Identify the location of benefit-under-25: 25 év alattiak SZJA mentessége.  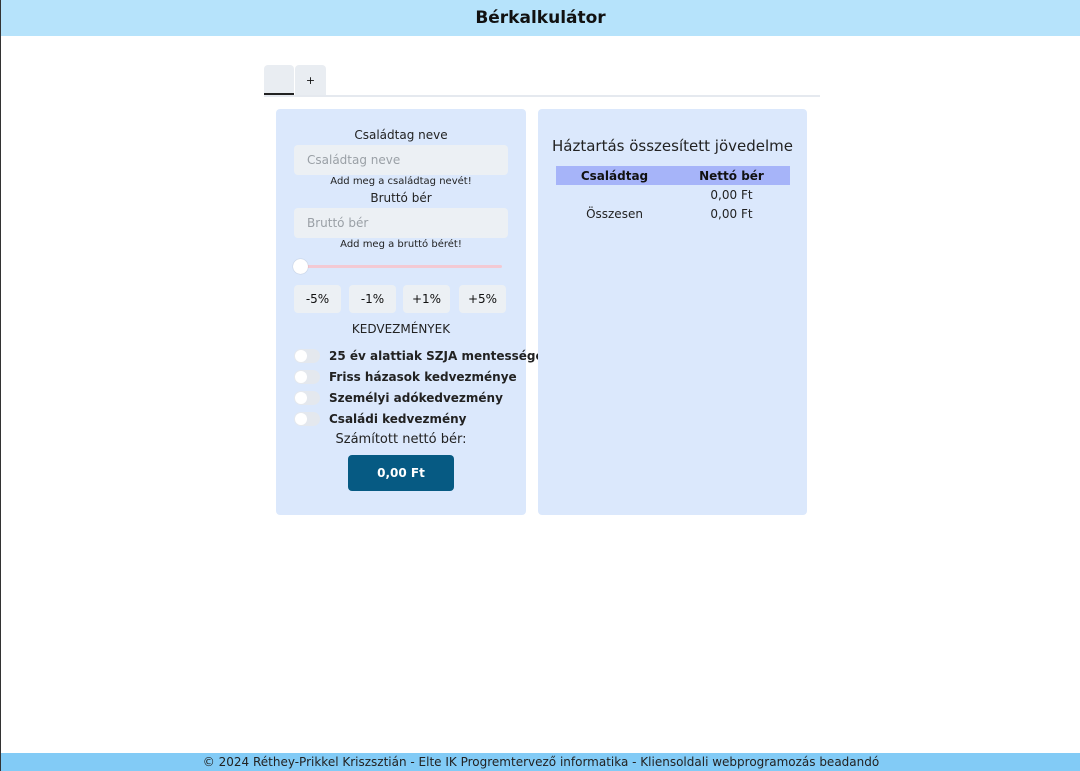
(419, 356).